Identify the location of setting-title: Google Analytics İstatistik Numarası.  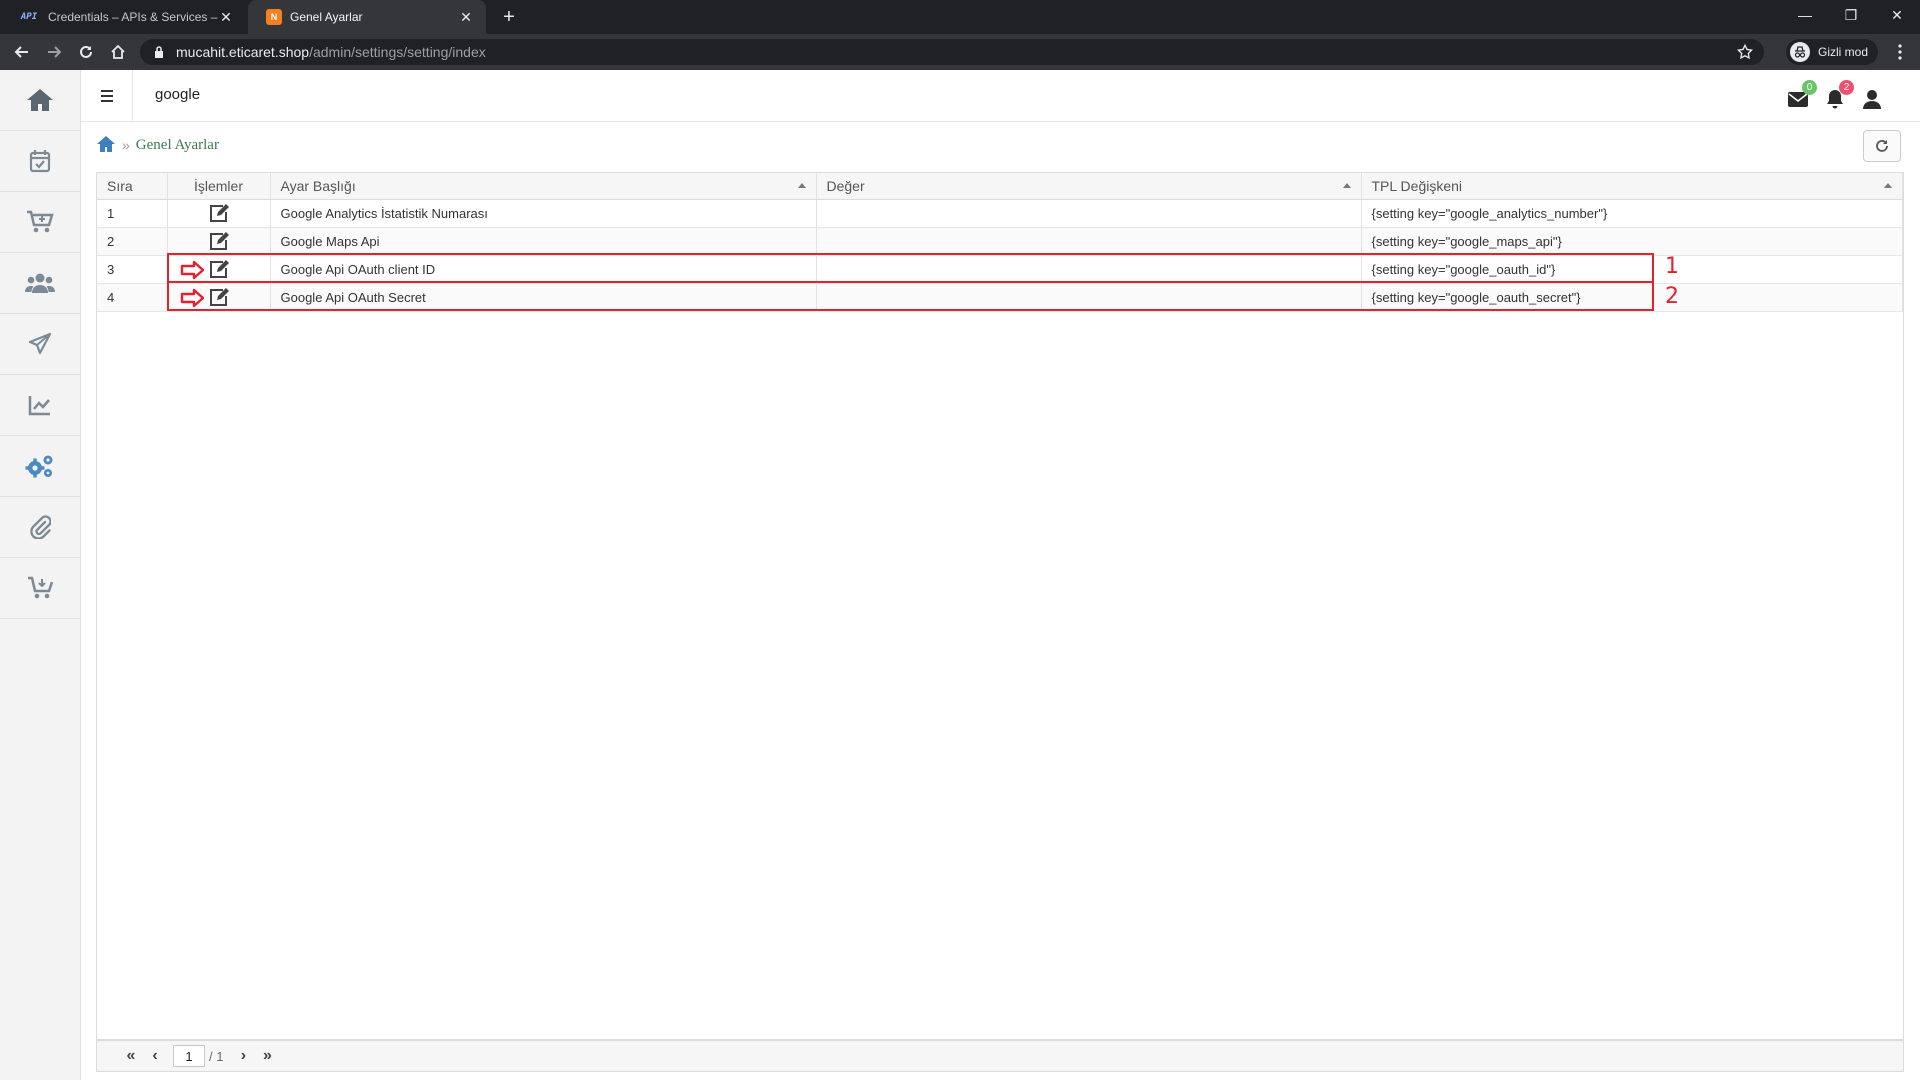
(543, 213).